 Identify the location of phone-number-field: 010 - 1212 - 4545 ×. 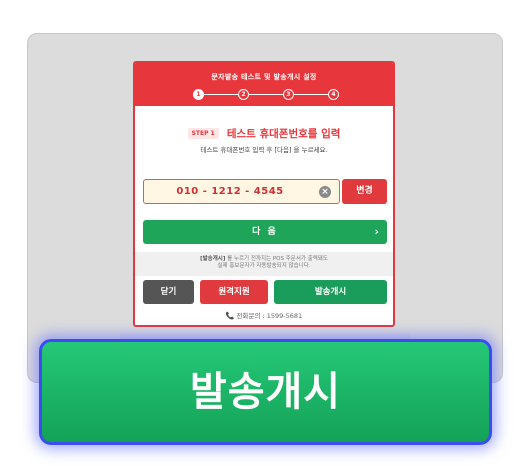
(241, 191).